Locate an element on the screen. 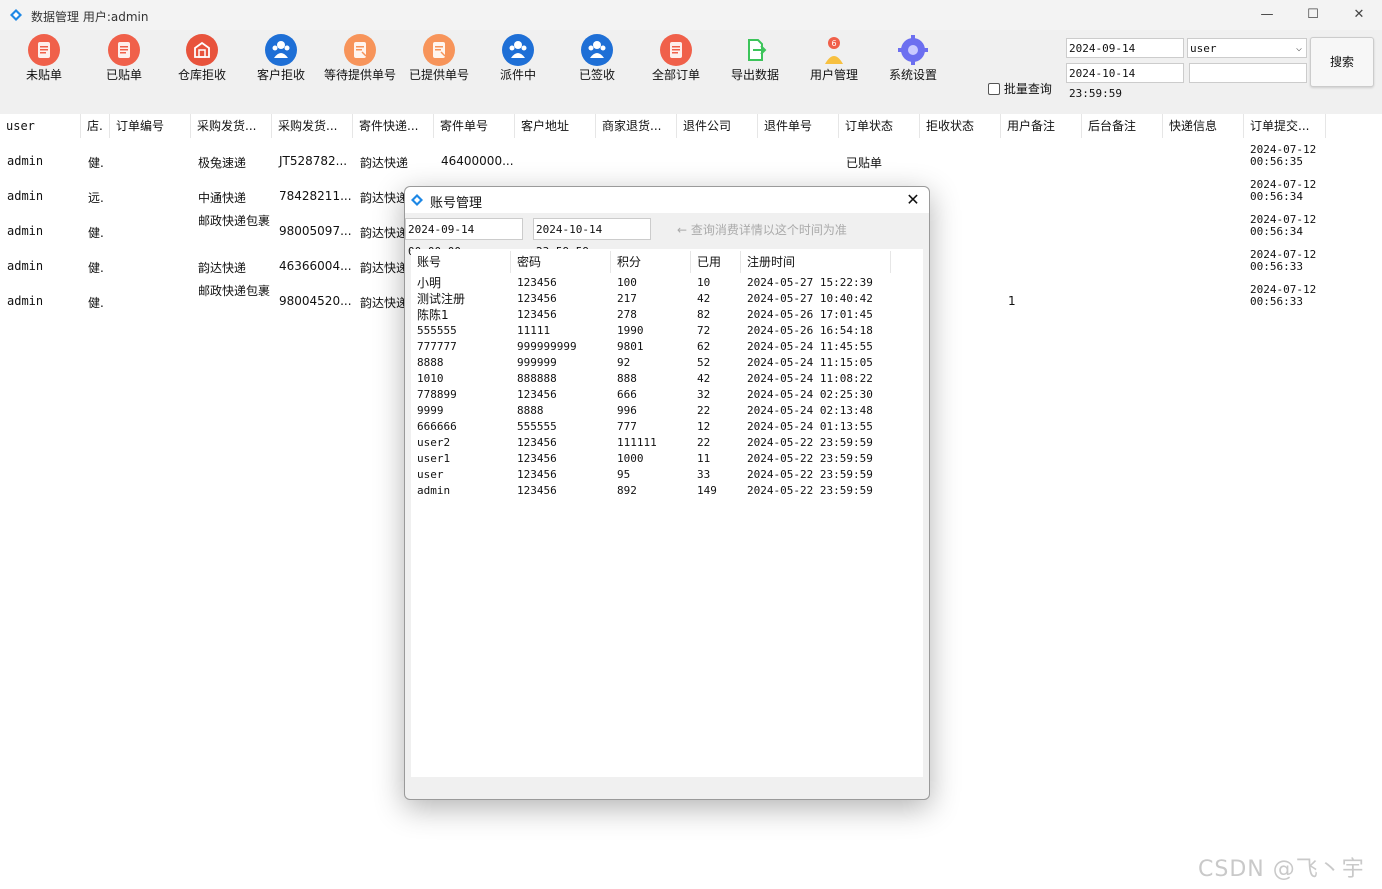 This screenshot has width=1382, height=889. list-item: 测试注册 123456 217 42 2024-05-27 10:40:42 is located at coordinates (667, 299).